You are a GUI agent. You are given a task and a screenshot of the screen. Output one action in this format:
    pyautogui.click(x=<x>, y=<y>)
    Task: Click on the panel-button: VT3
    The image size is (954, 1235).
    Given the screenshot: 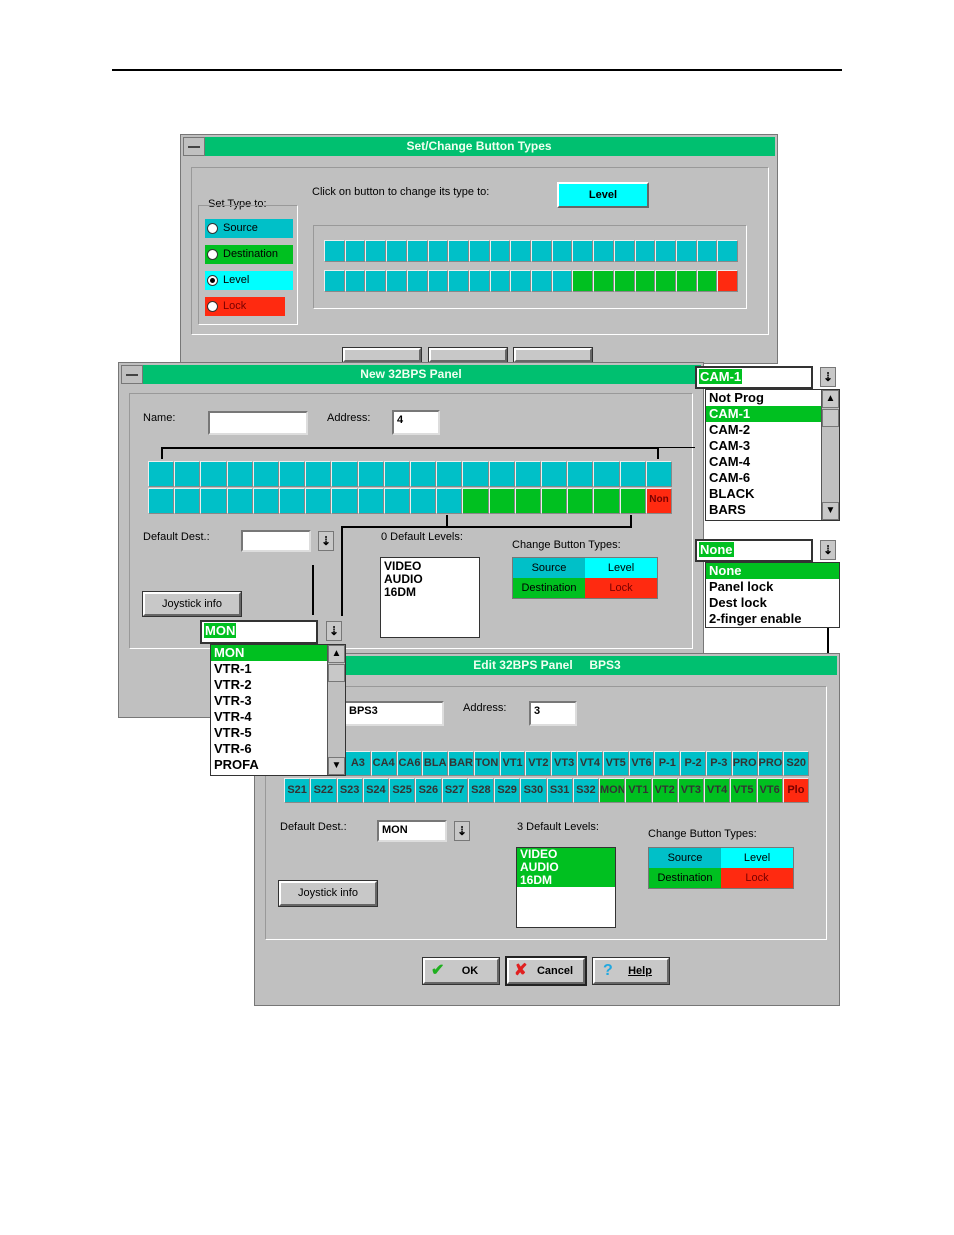 What is the action you would take?
    pyautogui.click(x=690, y=790)
    